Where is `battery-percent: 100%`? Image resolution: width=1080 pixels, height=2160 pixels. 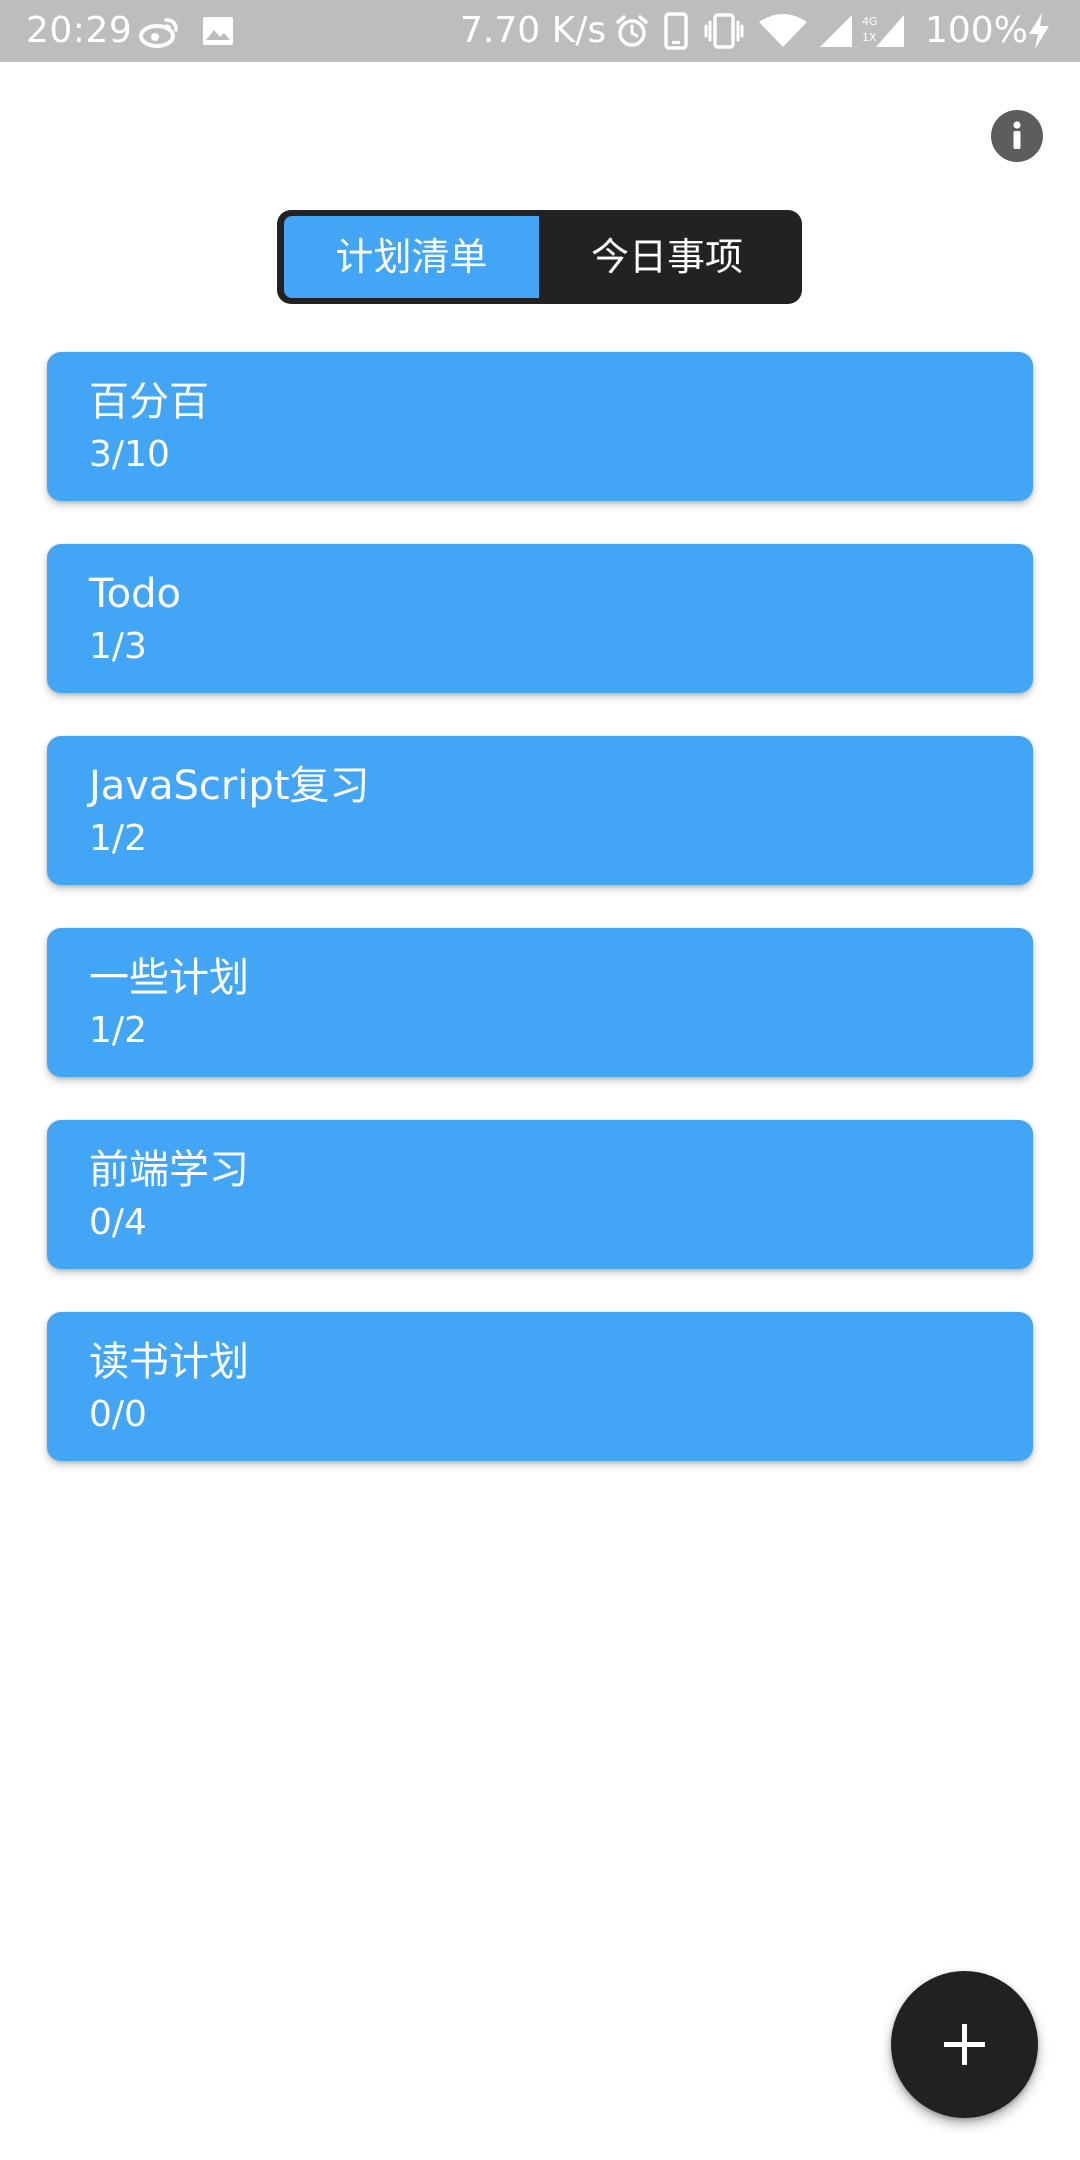
battery-percent: 100% is located at coordinates (976, 30).